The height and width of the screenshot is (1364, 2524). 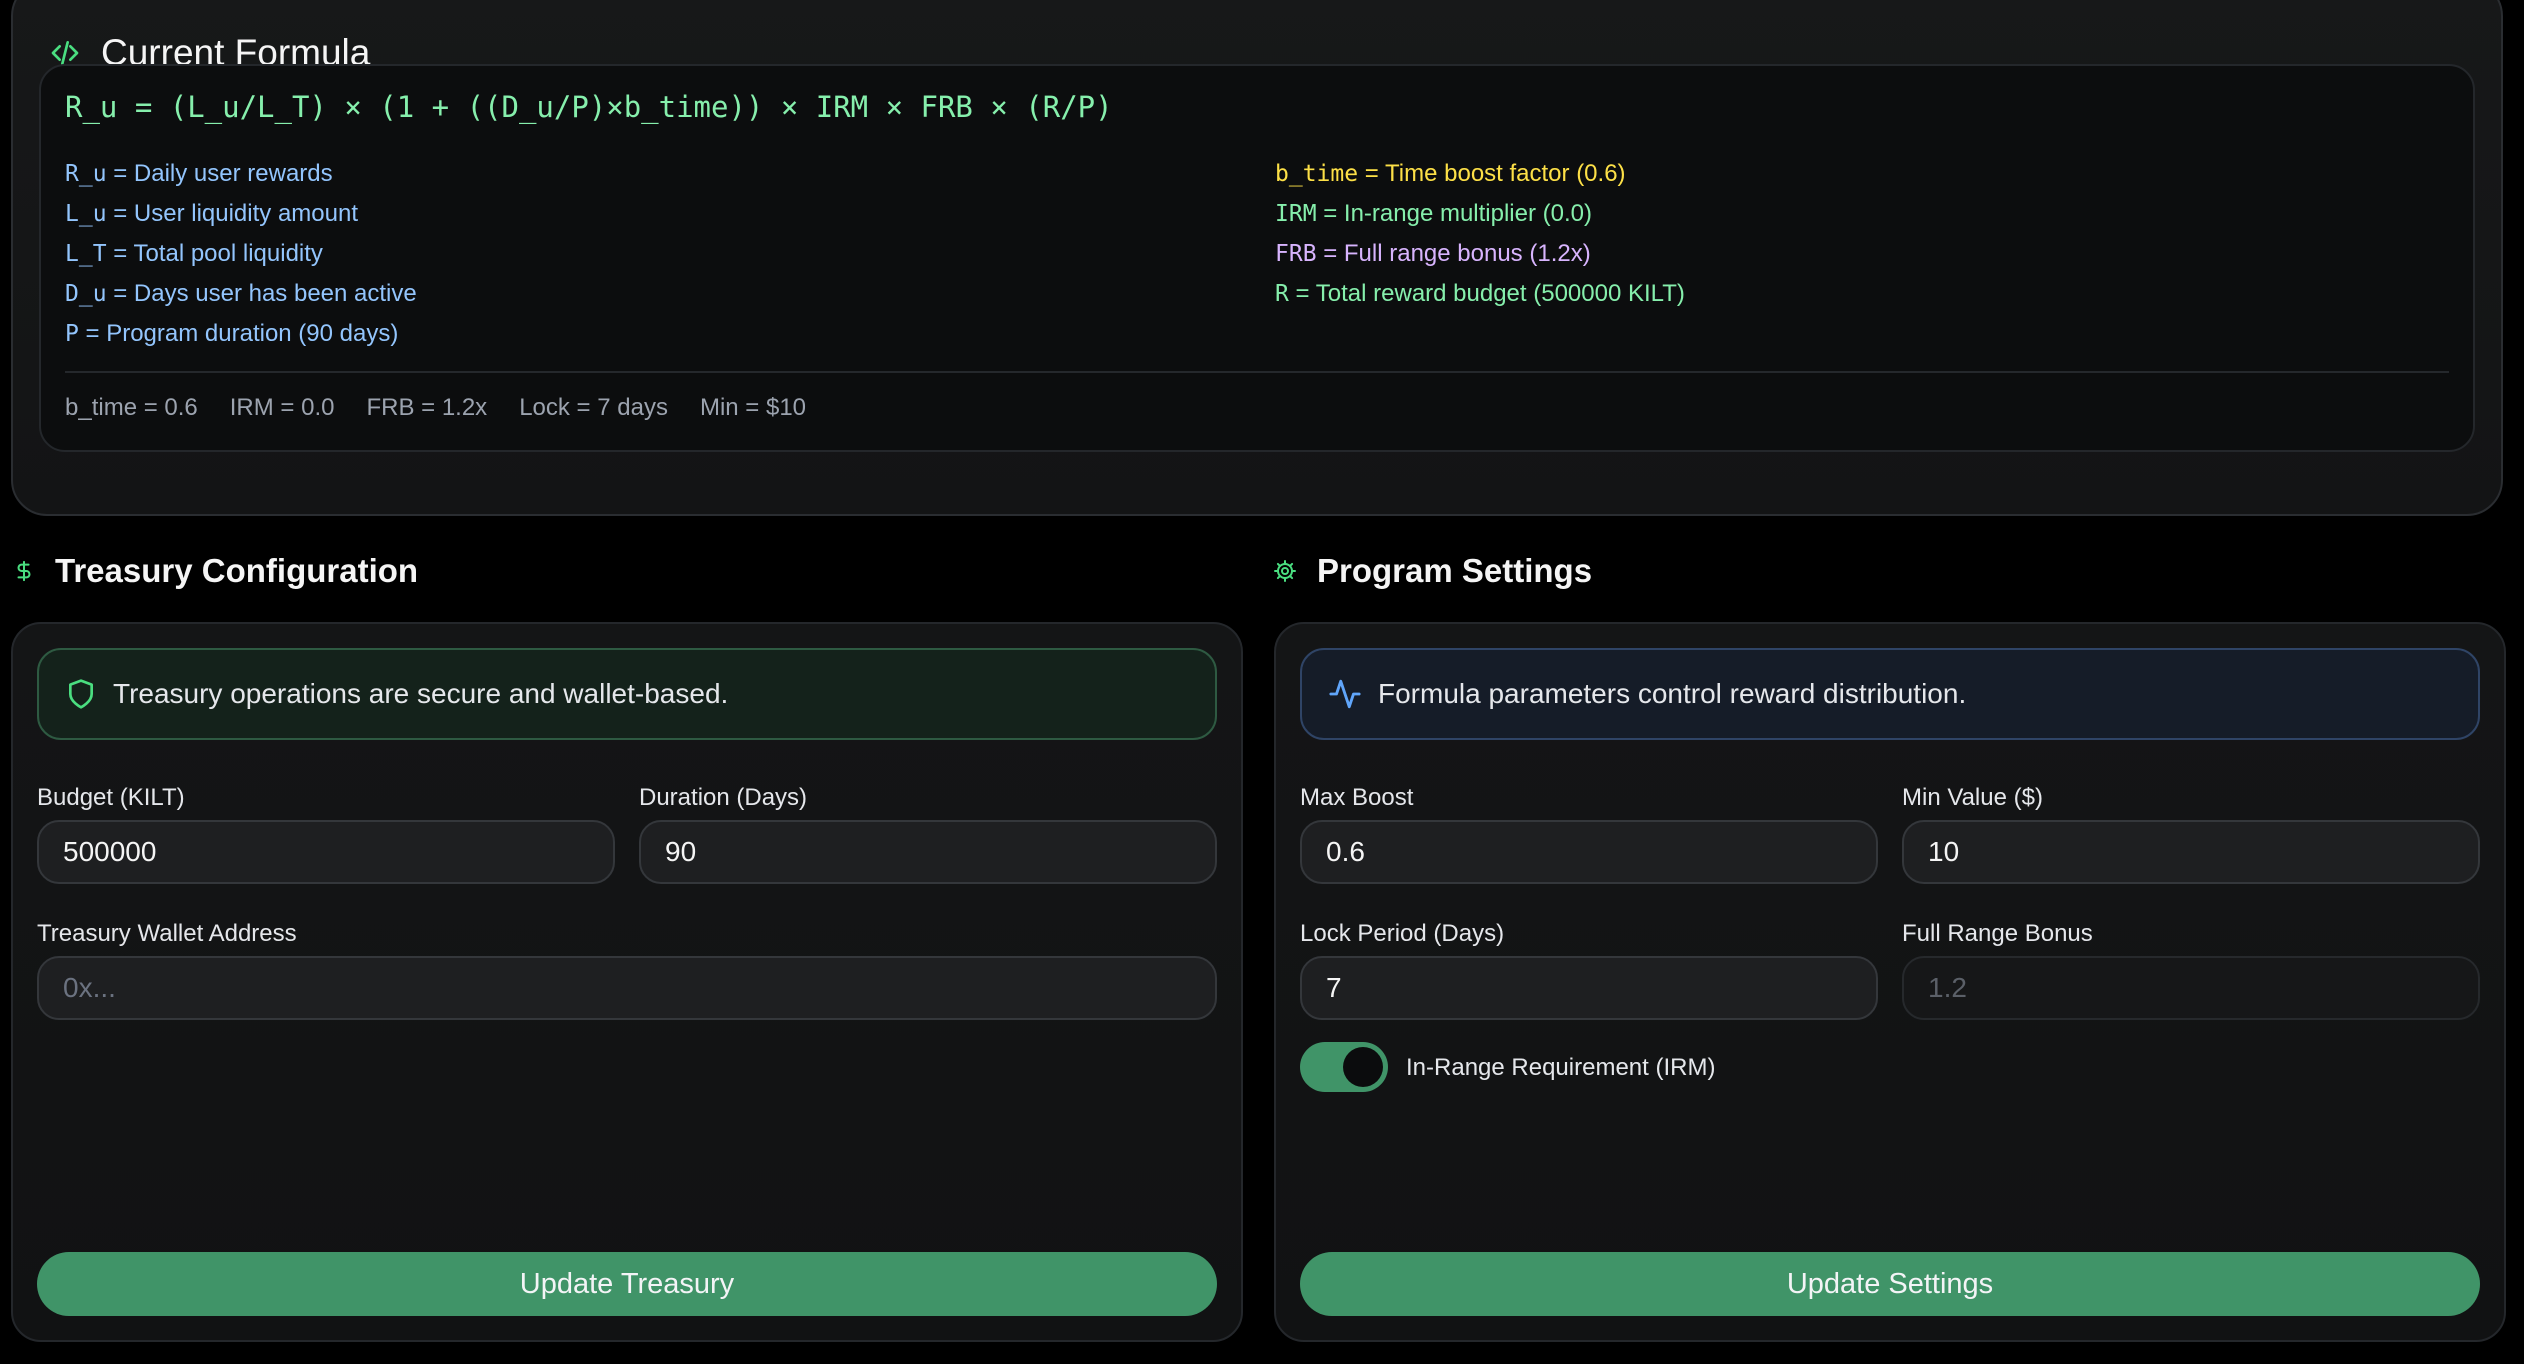 I want to click on irm-toggle, so click(x=1344, y=1067).